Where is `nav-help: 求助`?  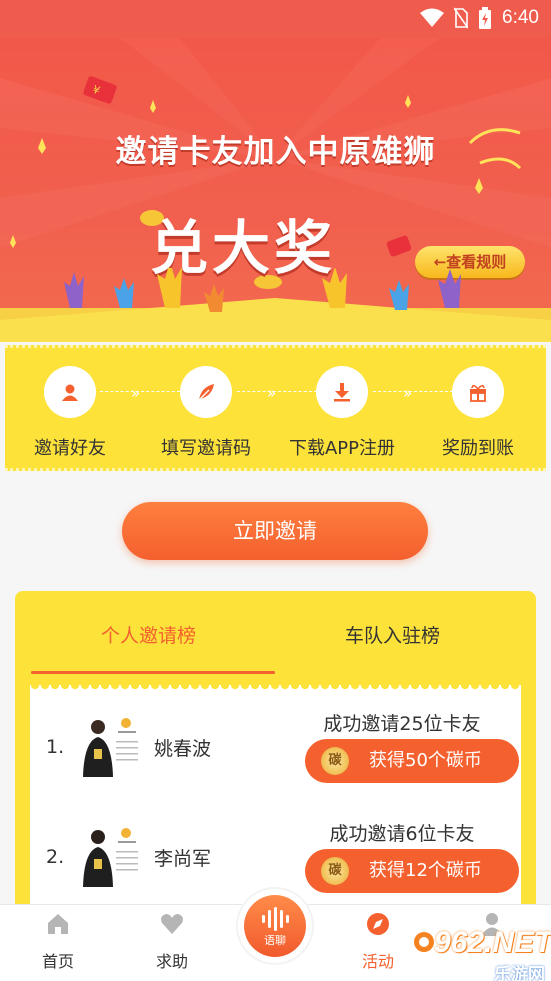
nav-help: 求助 is located at coordinates (172, 943).